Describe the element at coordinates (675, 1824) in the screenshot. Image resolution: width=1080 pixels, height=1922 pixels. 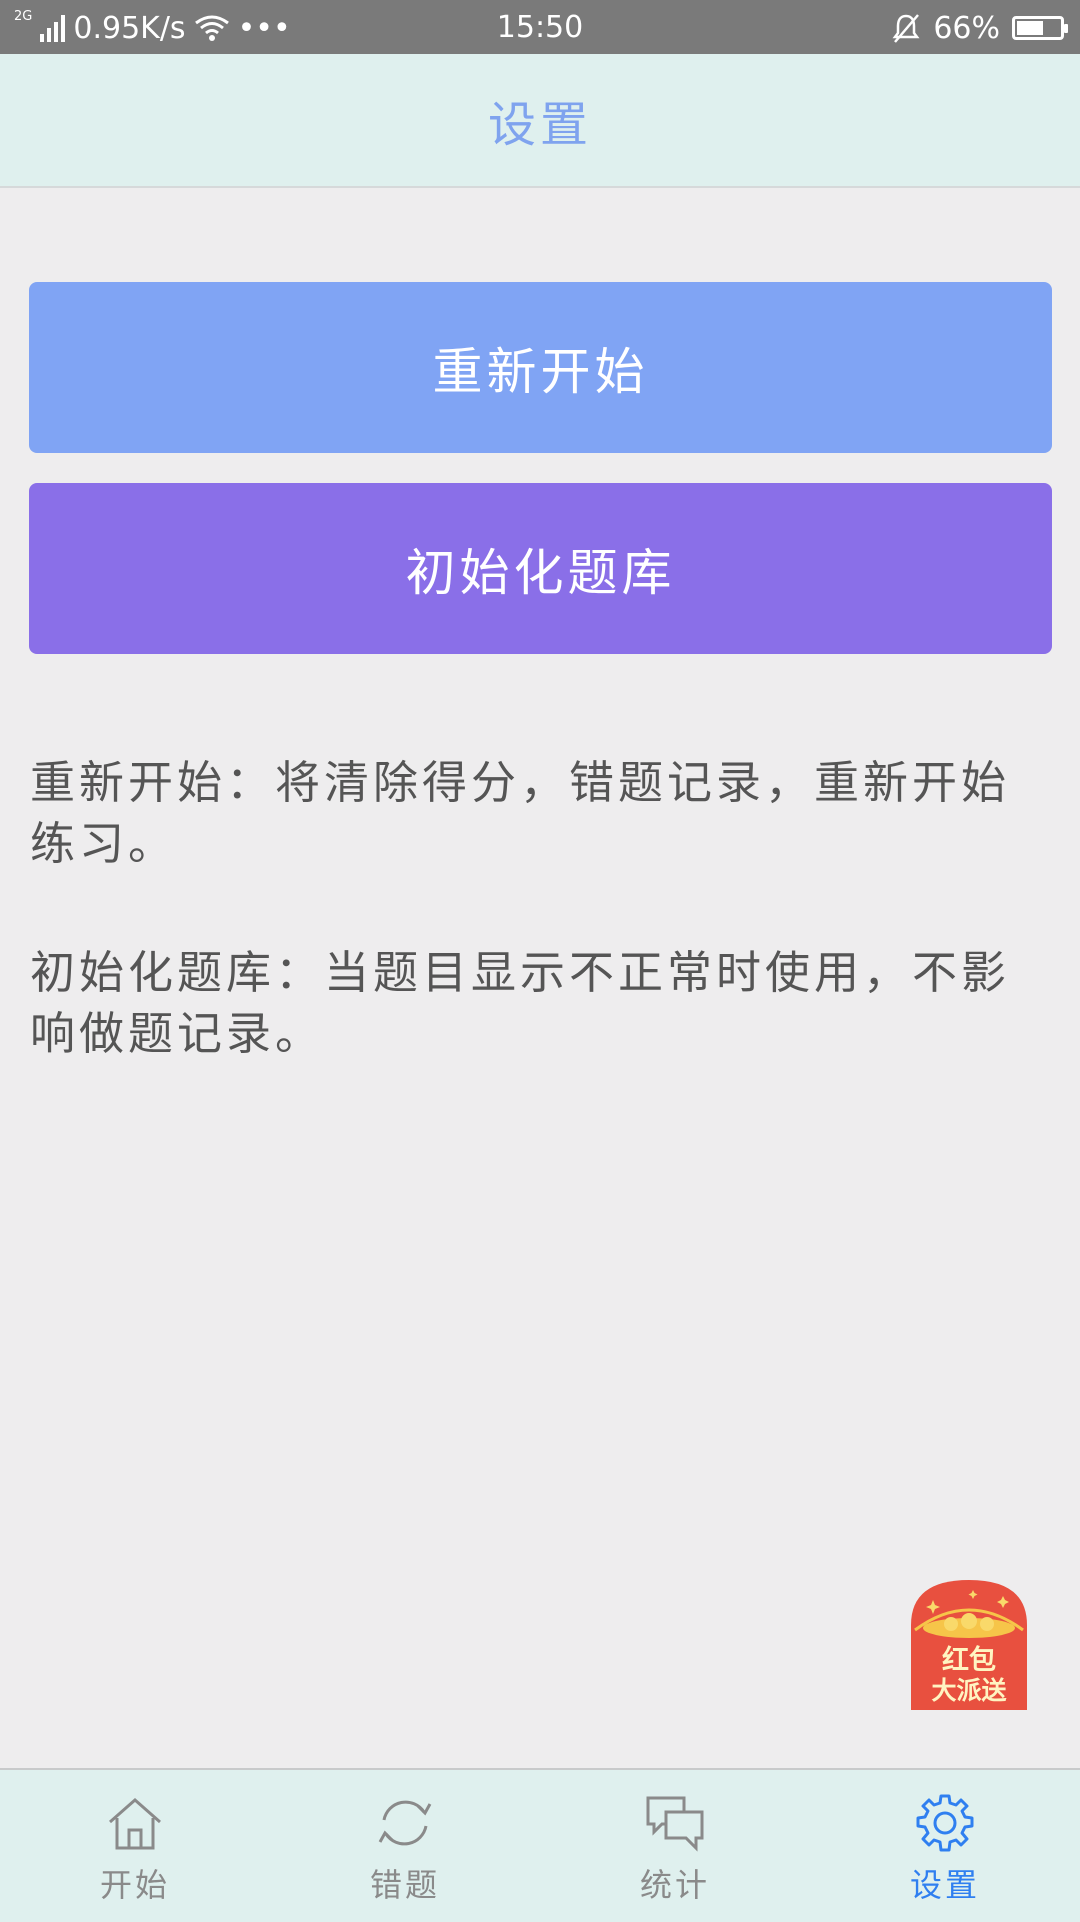
I see `chat-icon` at that location.